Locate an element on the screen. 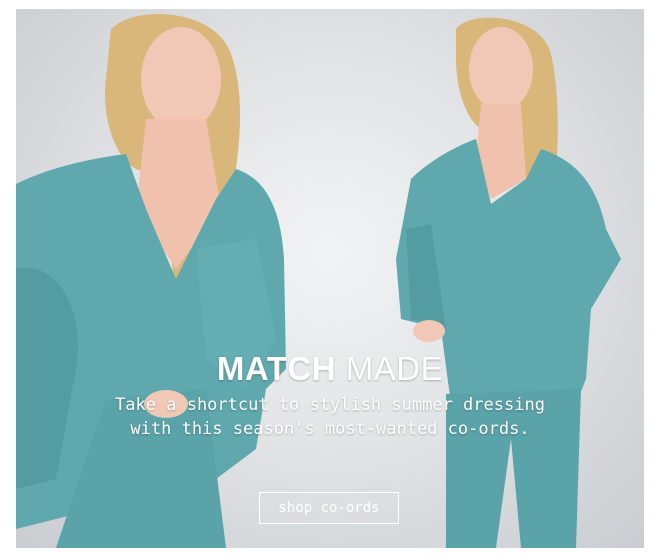  hero-headline: MATCH MADE is located at coordinates (330, 369).